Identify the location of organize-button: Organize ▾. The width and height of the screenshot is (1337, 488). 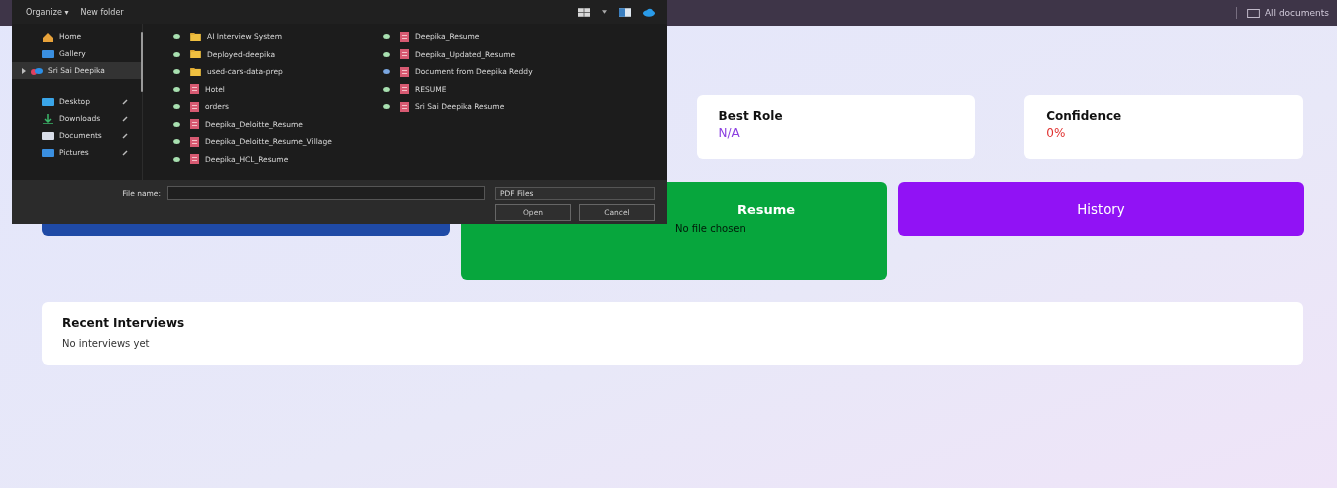
(47, 12).